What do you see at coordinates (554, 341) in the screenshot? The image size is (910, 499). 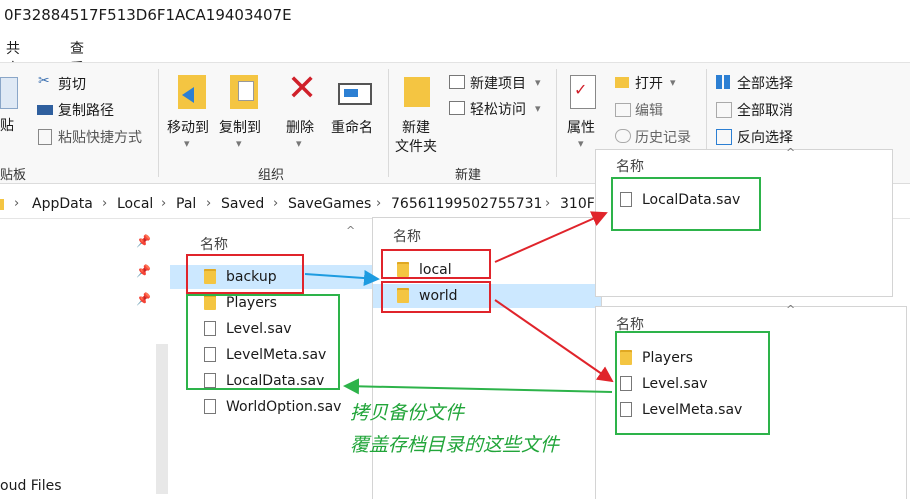 I see `arrow-world-to-pane` at bounding box center [554, 341].